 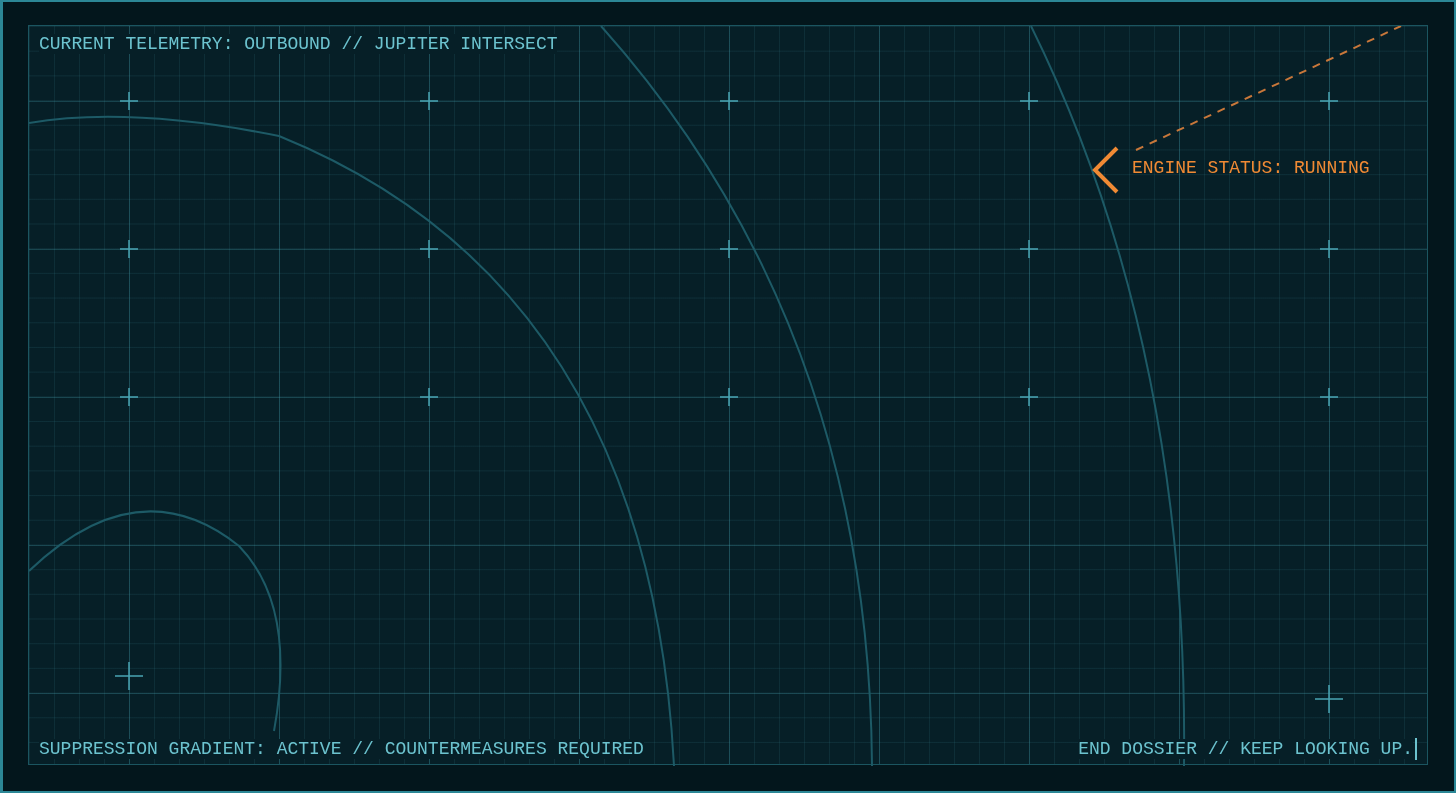 What do you see at coordinates (1416, 749) in the screenshot?
I see `text-cursor-icon` at bounding box center [1416, 749].